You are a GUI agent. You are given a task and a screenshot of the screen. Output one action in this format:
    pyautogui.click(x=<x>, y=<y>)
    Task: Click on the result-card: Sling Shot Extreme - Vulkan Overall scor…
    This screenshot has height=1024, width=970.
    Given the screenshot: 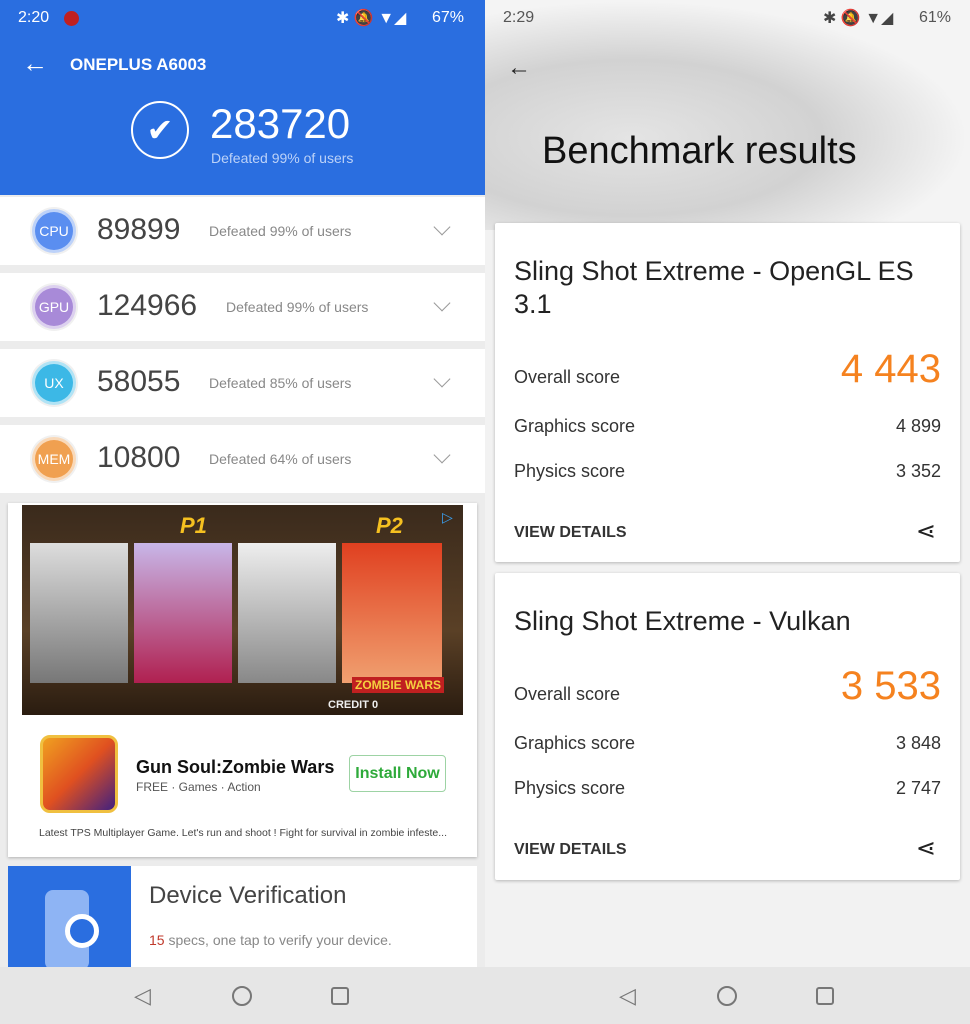 What is the action you would take?
    pyautogui.click(x=727, y=726)
    